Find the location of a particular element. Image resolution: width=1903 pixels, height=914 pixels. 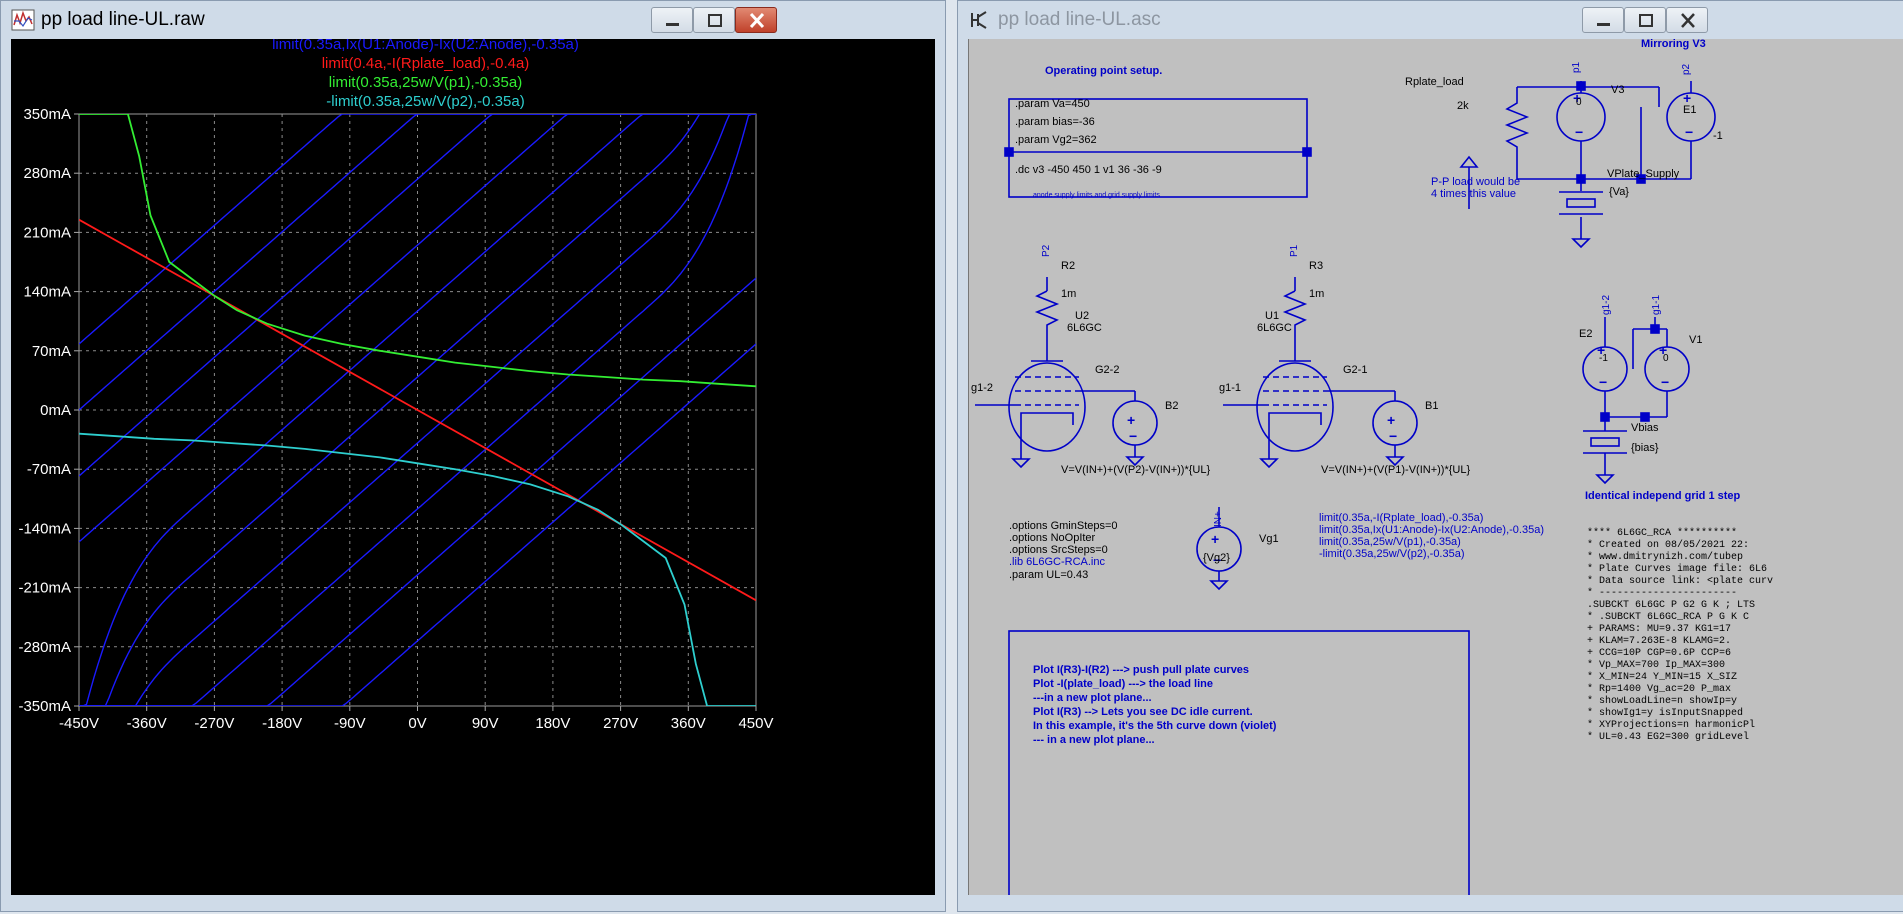

x-tick-label: -90V is located at coordinates (350, 723).